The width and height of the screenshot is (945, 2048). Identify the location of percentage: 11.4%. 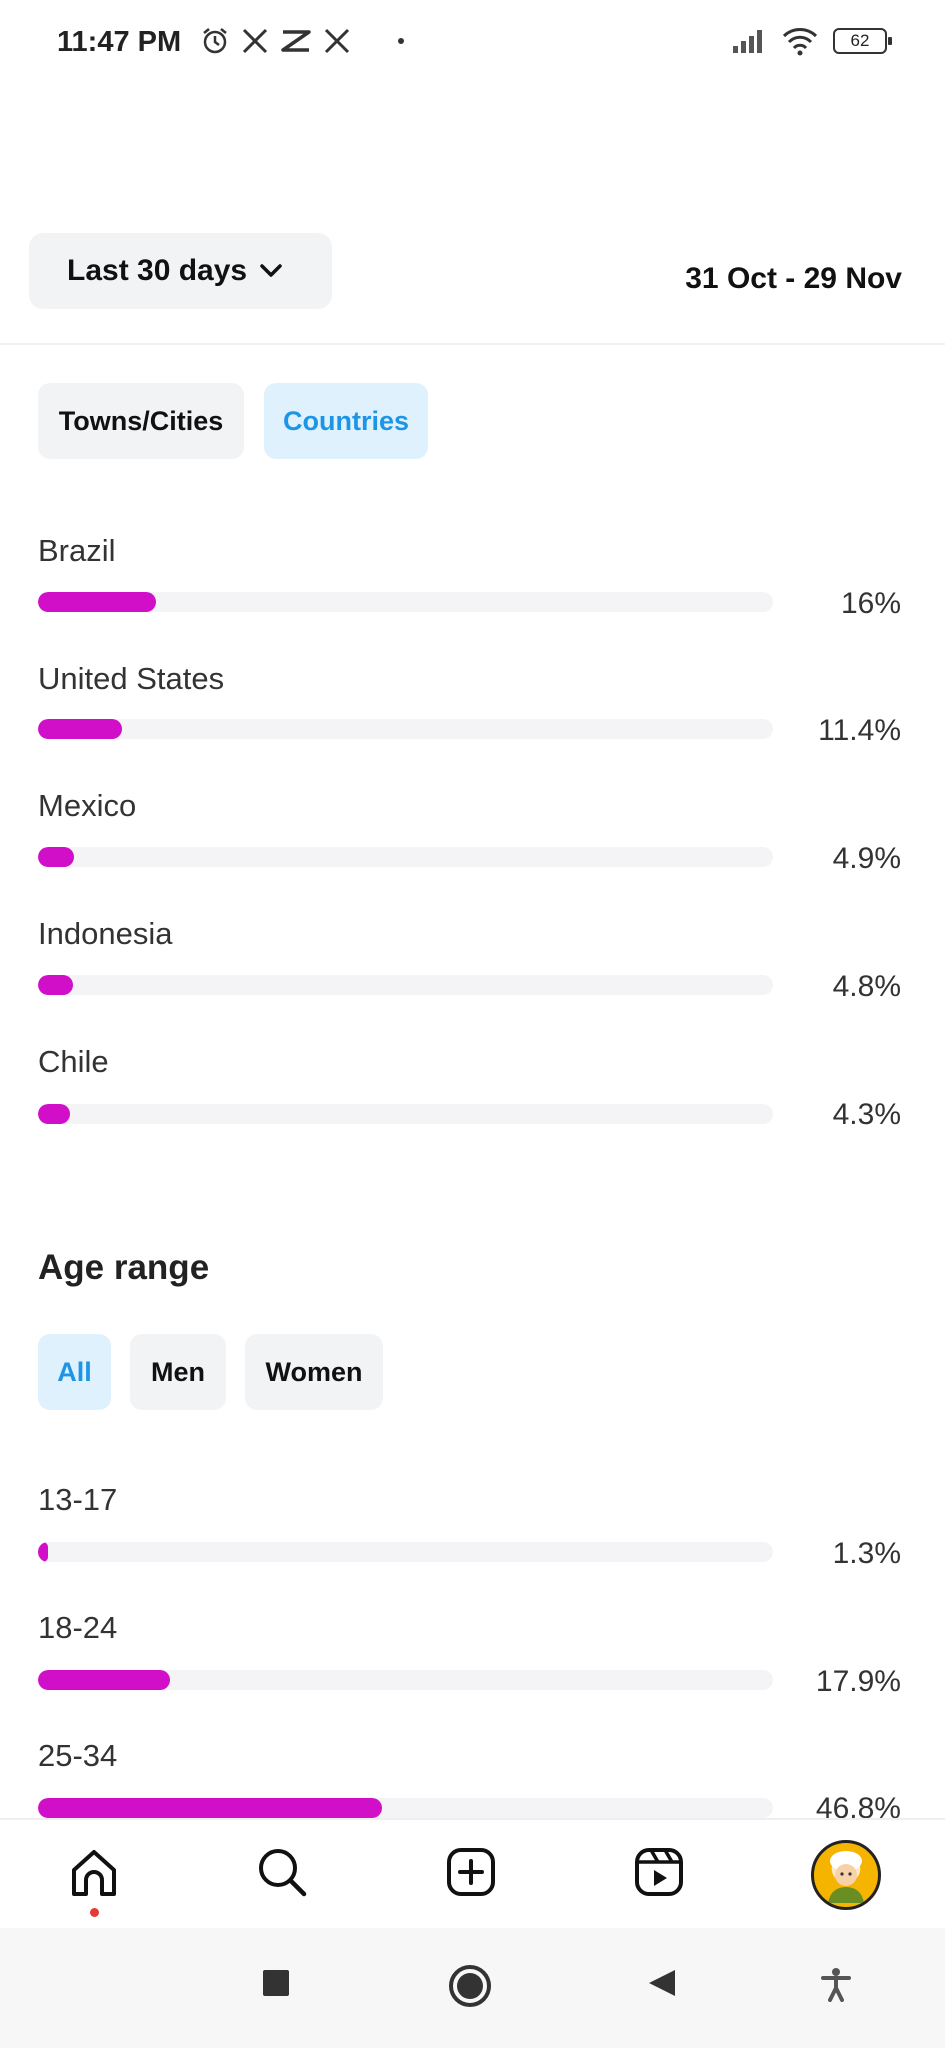
(859, 730).